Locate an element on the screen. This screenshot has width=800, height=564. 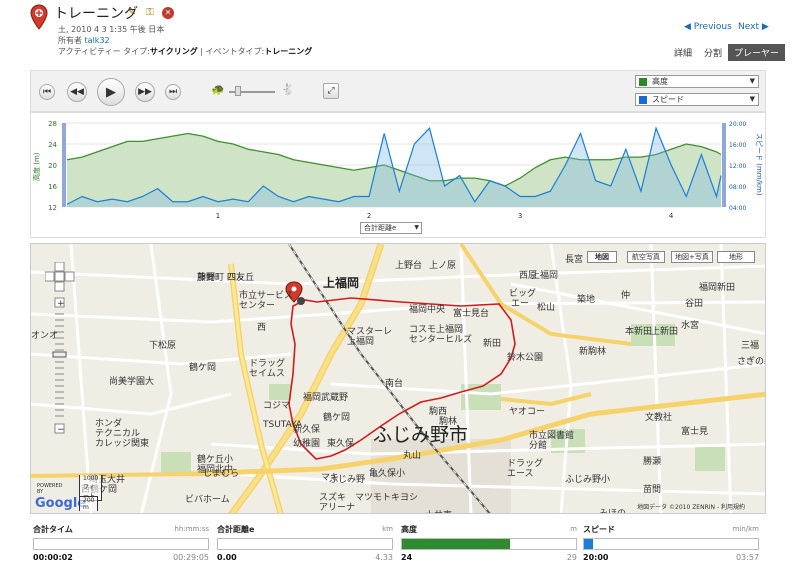
chart-x-selector: 合計距離e ▼ is located at coordinates (391, 228).